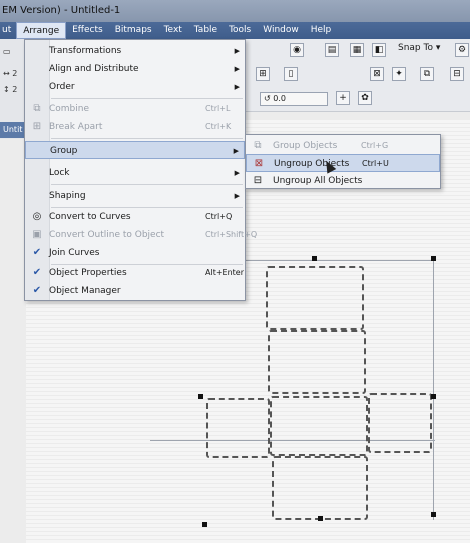 The image size is (470, 543). I want to click on menu-item-shortcut: Ctrl+Q, so click(219, 216).